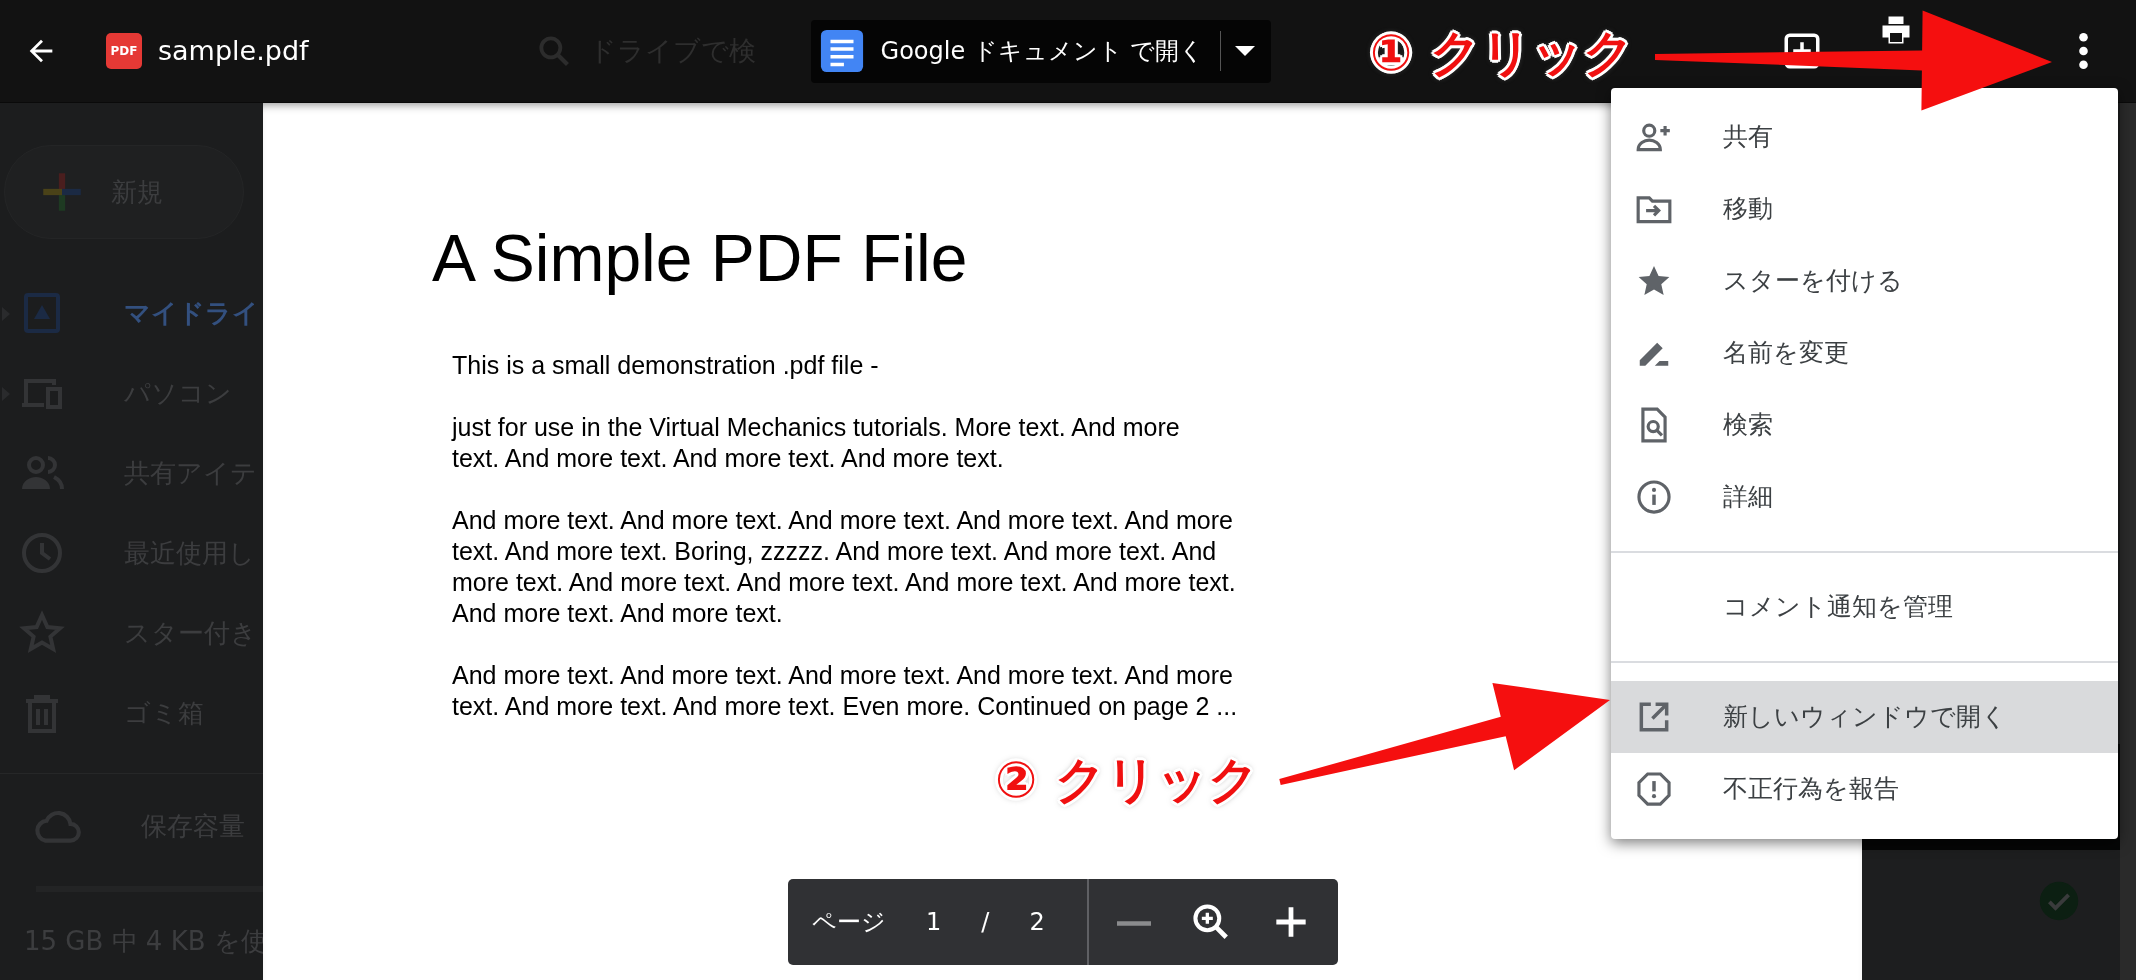 The height and width of the screenshot is (980, 2136). What do you see at coordinates (1041, 51) in the screenshot?
I see `open-with-button: Google ドキュメント で開く` at bounding box center [1041, 51].